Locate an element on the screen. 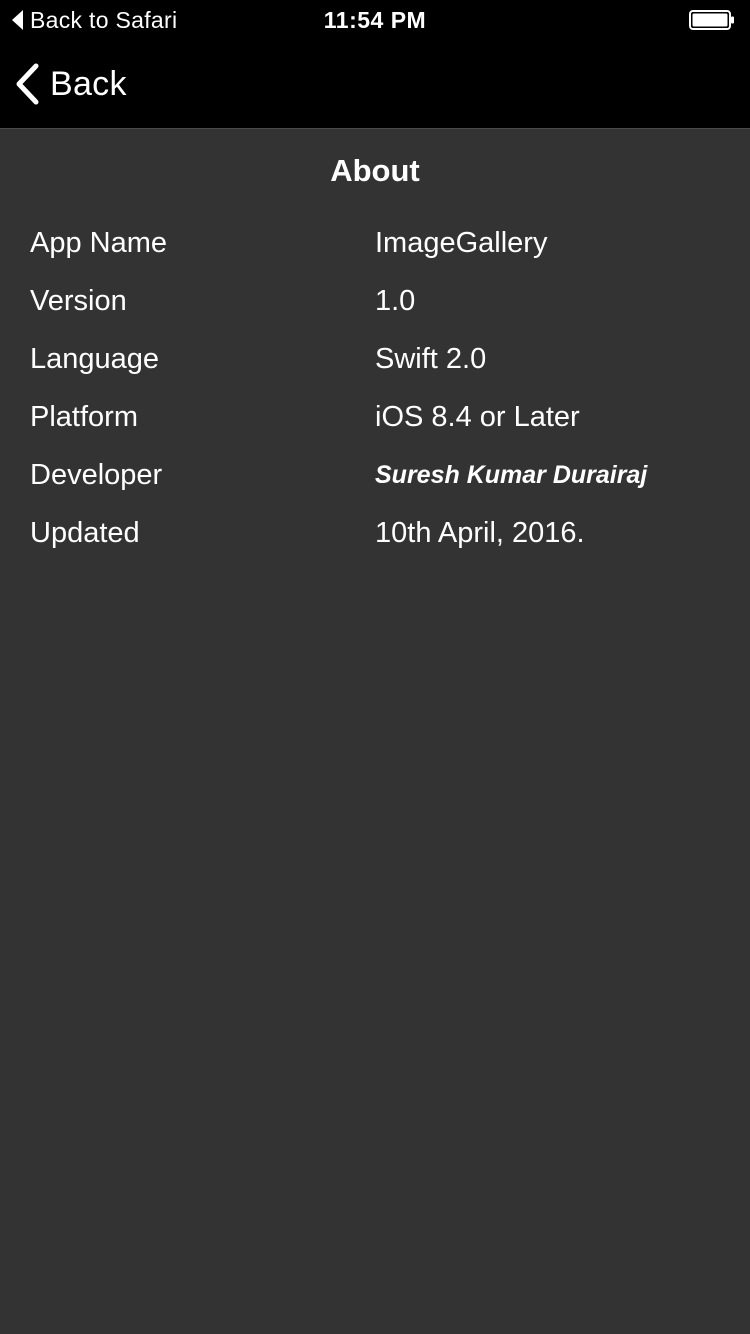 The width and height of the screenshot is (750, 1334). navigation-bar: Back is located at coordinates (375, 84).